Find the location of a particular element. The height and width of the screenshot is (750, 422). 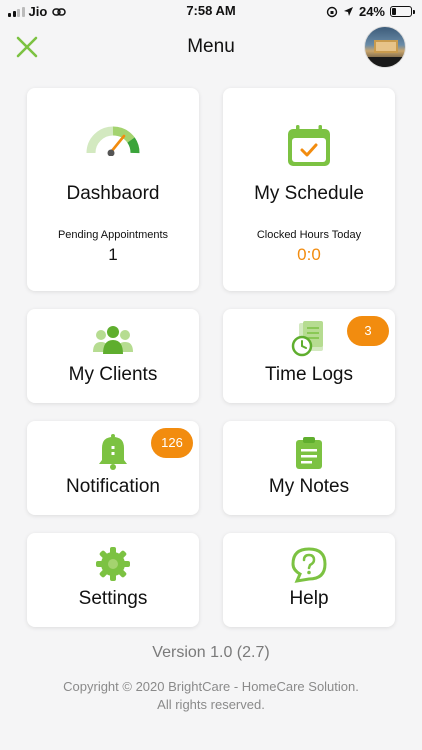

header: Menu is located at coordinates (211, 47).